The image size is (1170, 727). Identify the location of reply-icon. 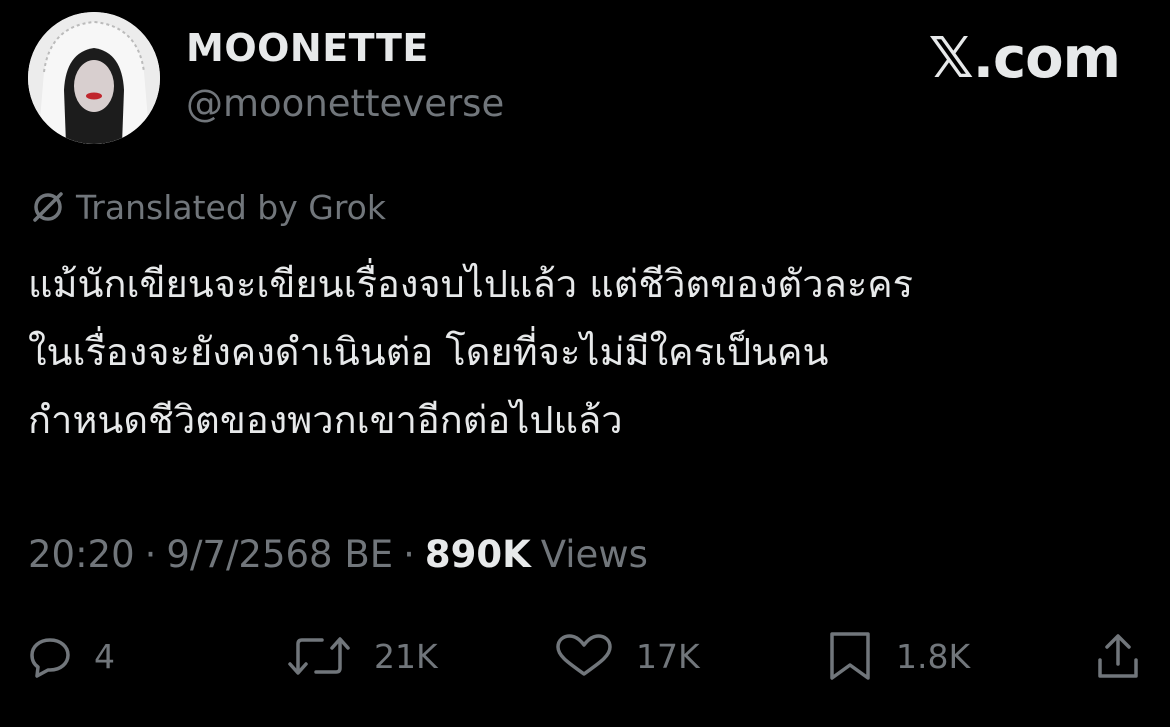
(50, 658).